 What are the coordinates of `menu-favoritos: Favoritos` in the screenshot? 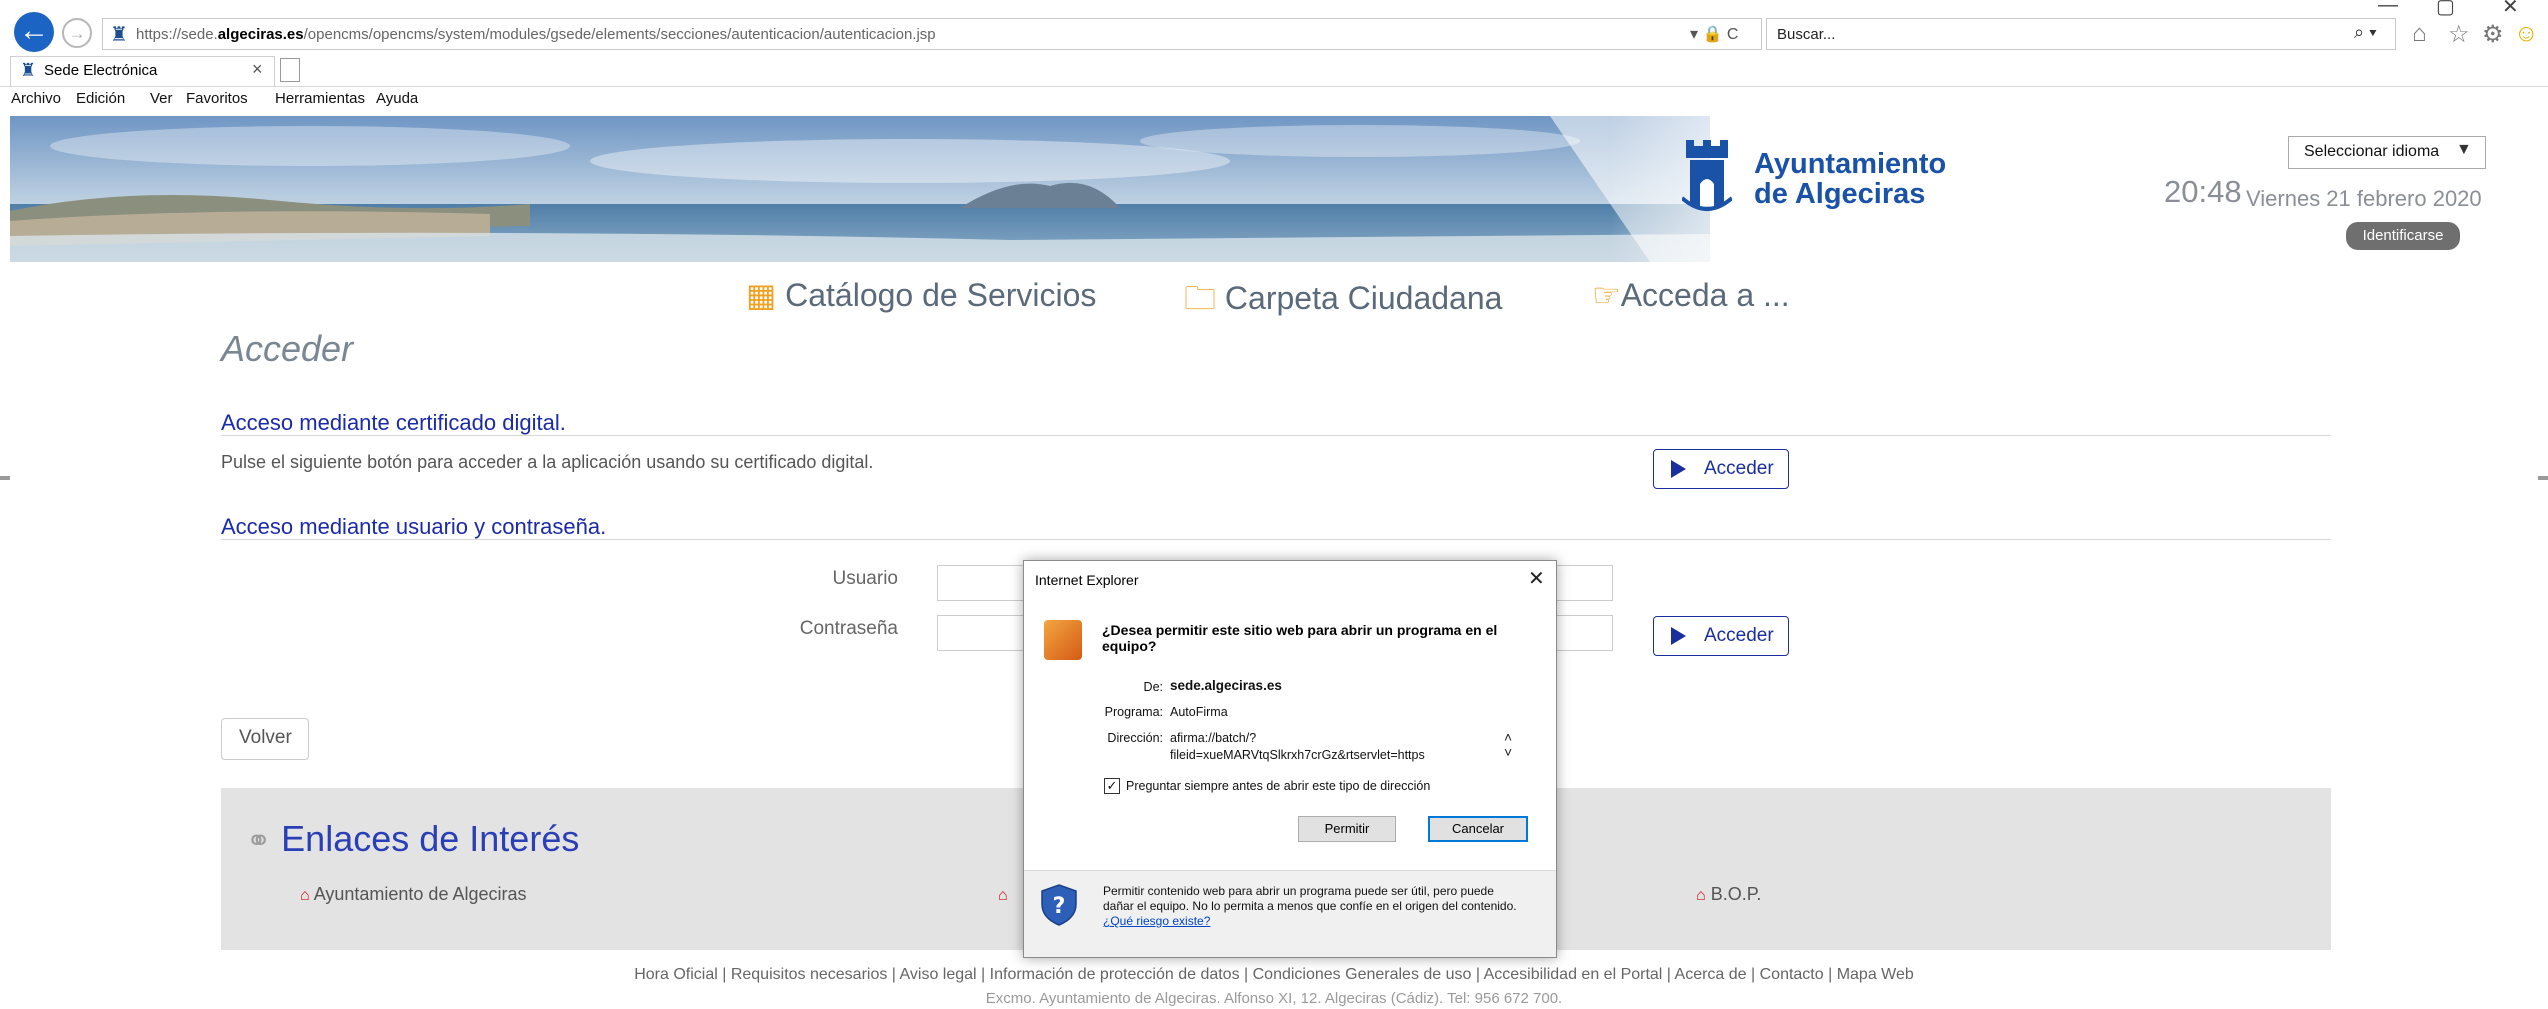 It's located at (217, 98).